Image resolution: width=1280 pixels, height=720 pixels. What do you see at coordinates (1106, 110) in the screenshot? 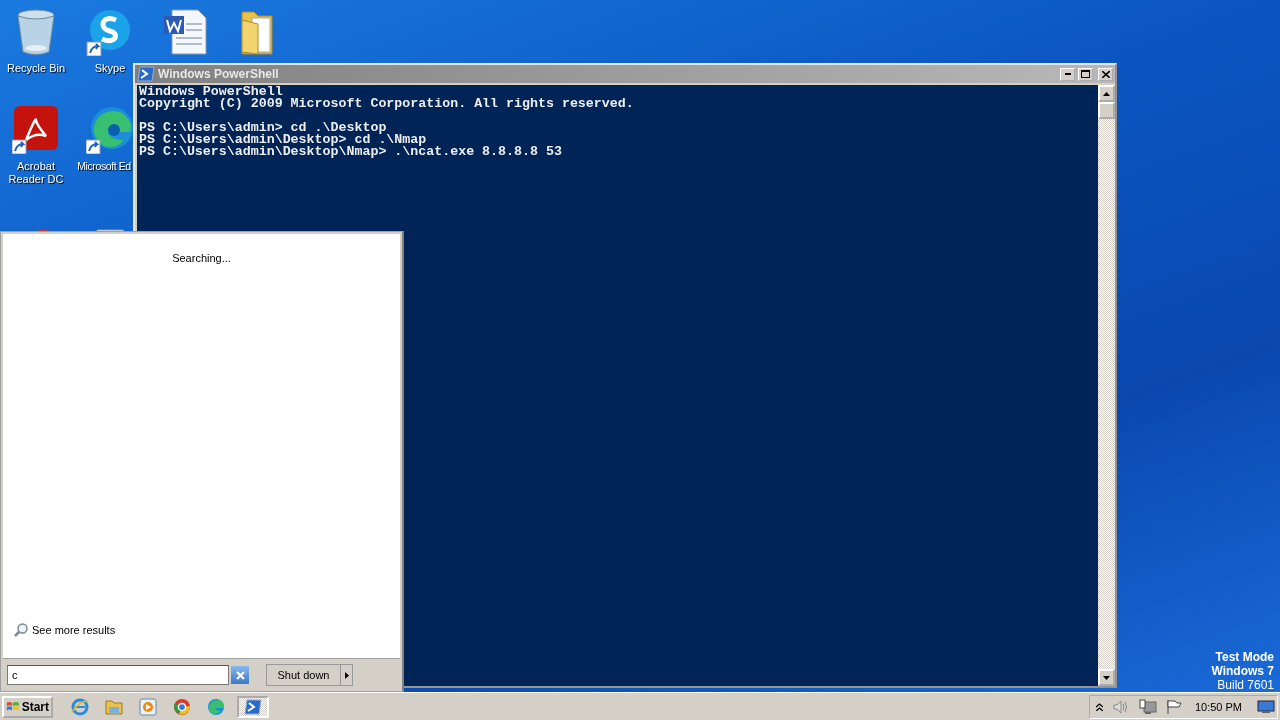
I see `scroll-thumb` at bounding box center [1106, 110].